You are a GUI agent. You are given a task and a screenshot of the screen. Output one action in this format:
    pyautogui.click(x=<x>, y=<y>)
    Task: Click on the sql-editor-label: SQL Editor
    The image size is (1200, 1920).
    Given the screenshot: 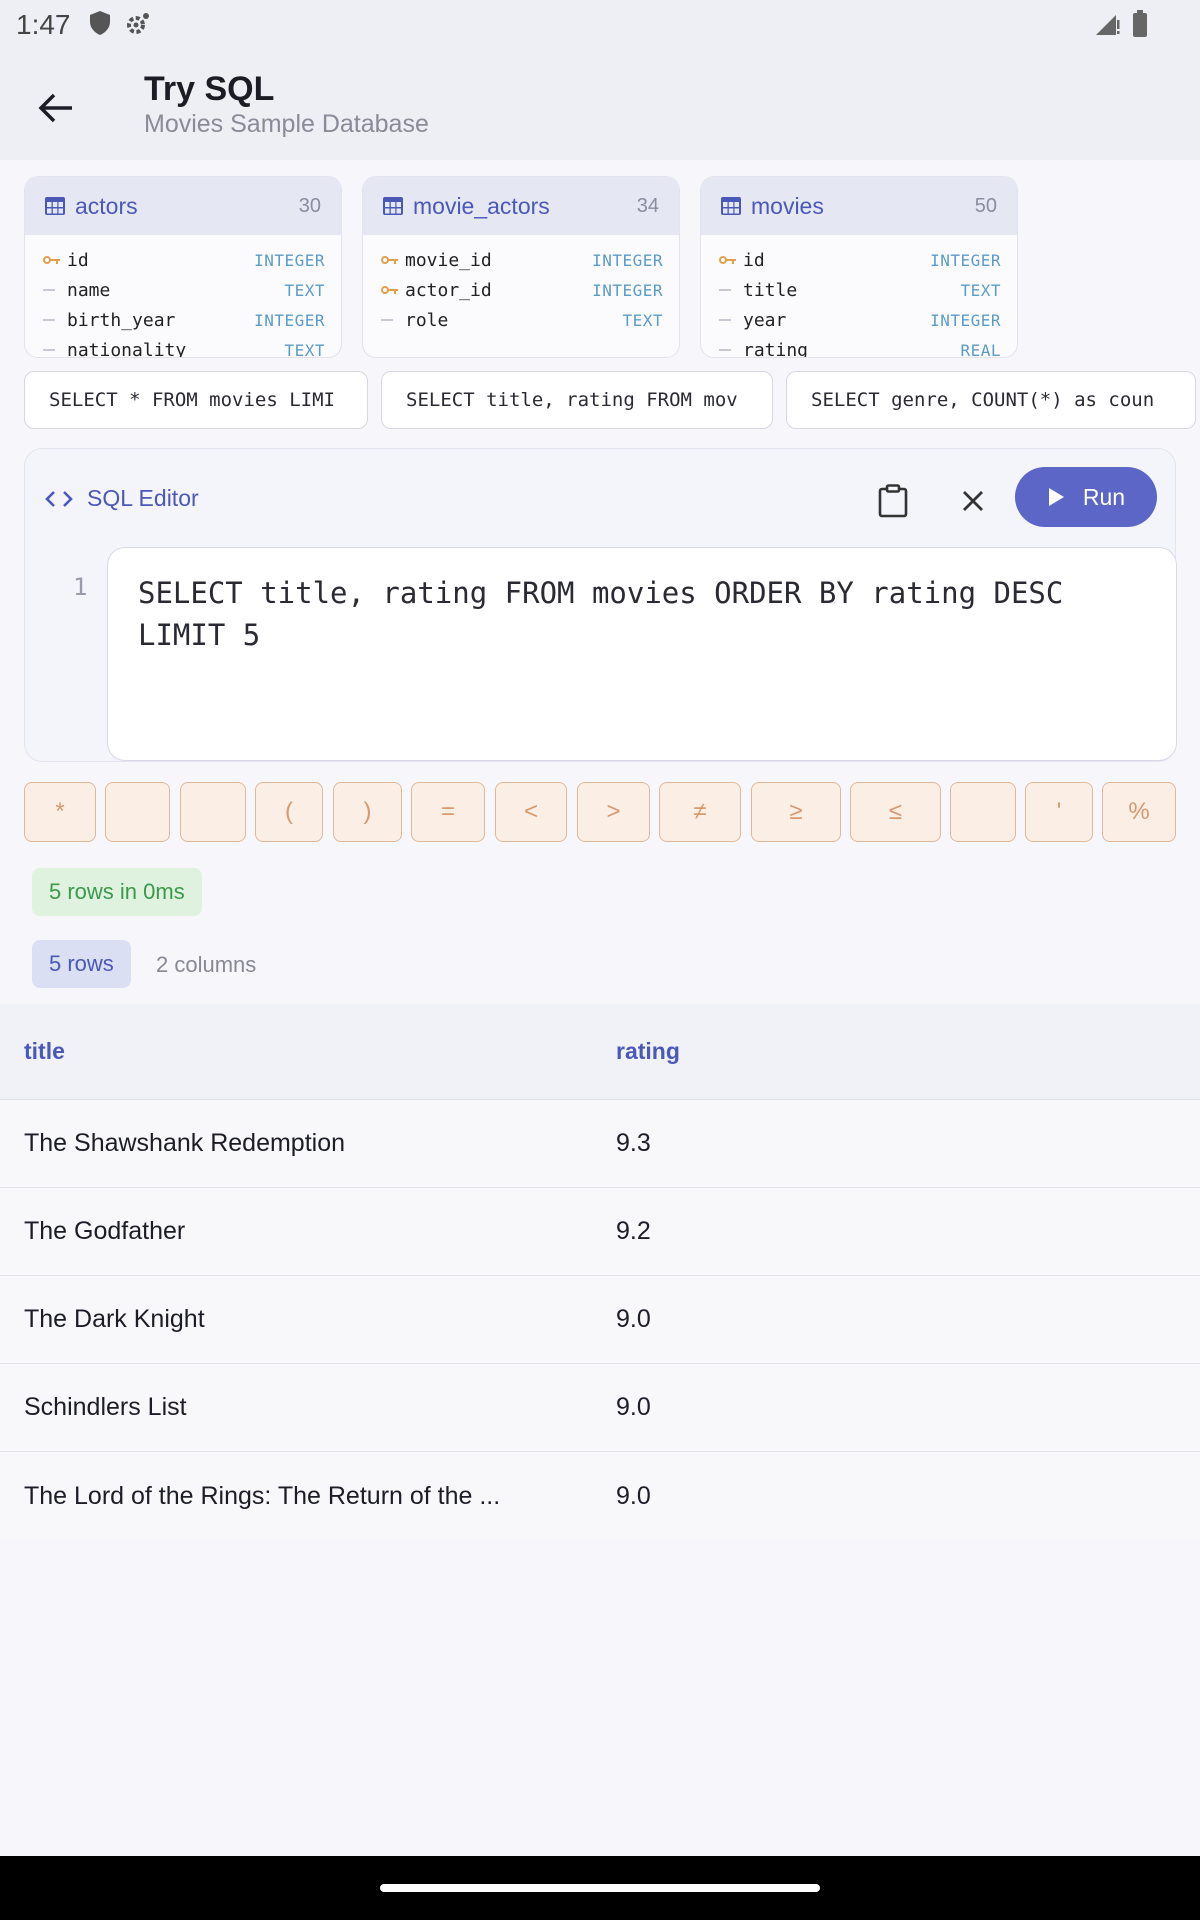 What is the action you would take?
    pyautogui.click(x=143, y=498)
    